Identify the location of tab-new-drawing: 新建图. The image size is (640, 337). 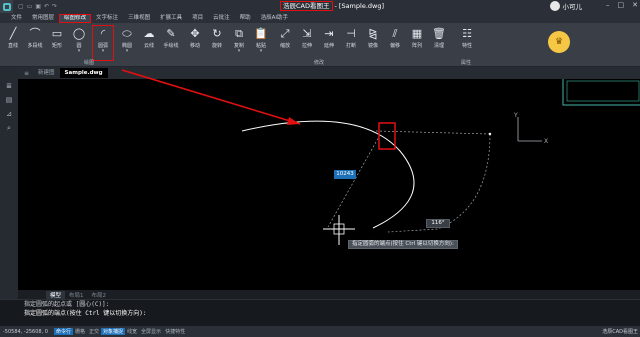
(46, 73).